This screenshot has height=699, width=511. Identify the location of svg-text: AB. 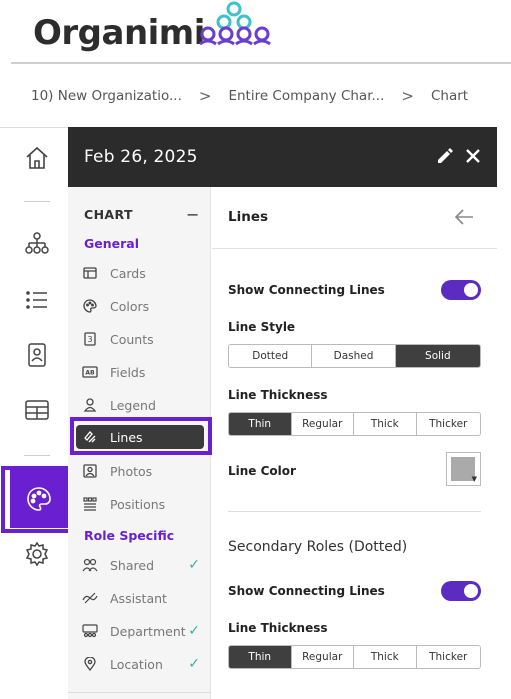
(90, 373).